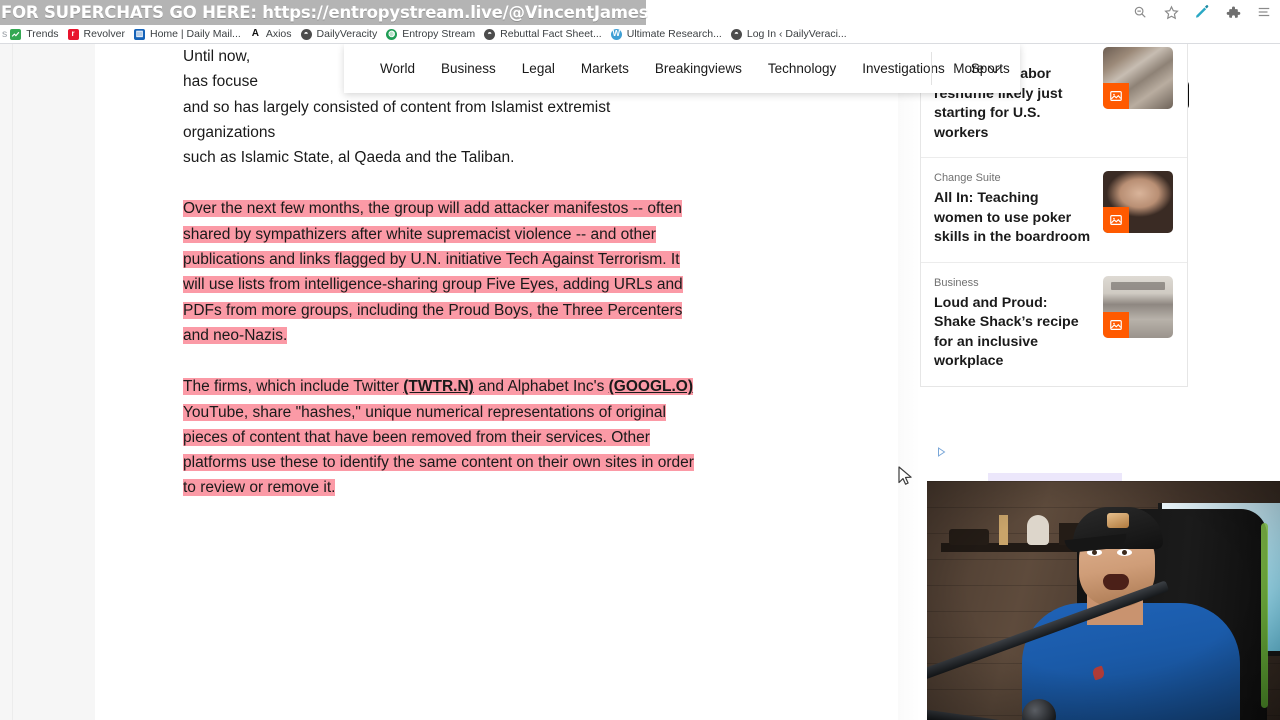 The width and height of the screenshot is (1280, 720). I want to click on browser-menu-icon, so click(1264, 12).